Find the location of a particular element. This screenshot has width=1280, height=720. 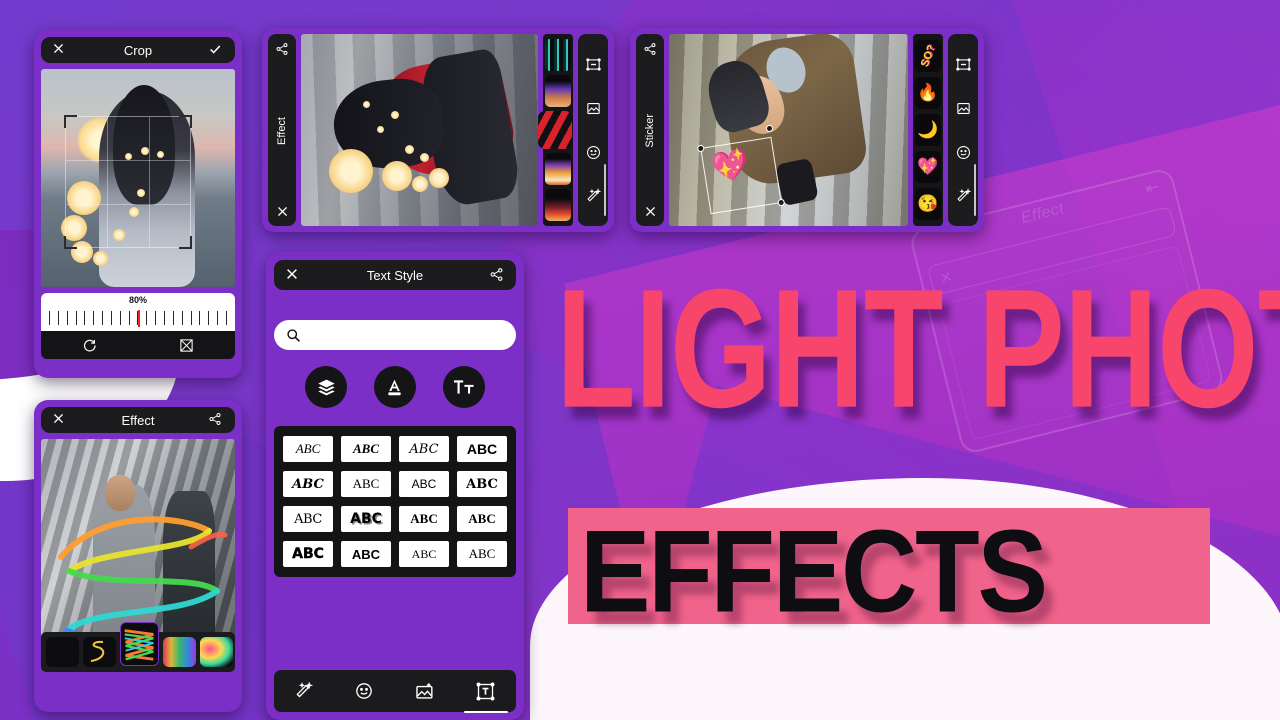

sticker-rotate-handle is located at coordinates (769, 128).